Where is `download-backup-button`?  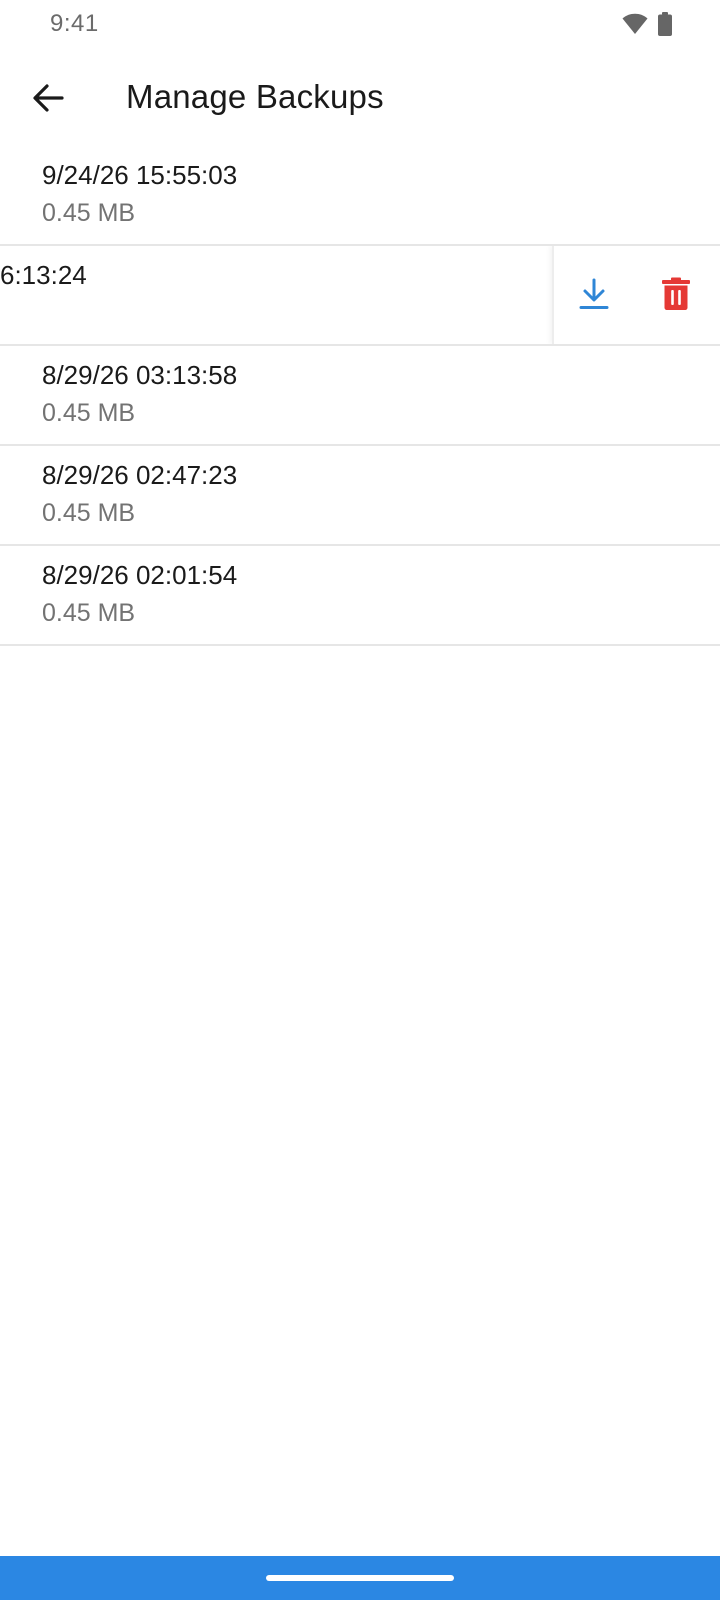
download-backup-button is located at coordinates (594, 296).